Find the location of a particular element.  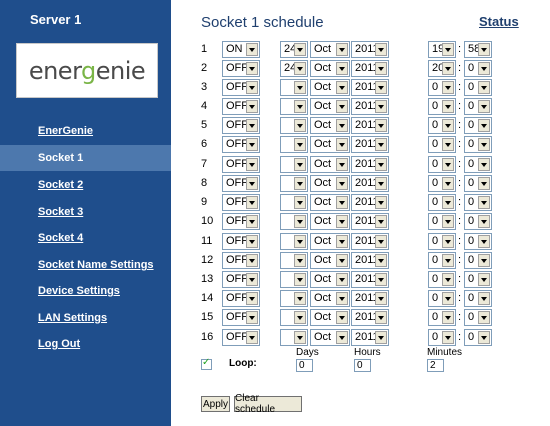

nav-item-socket-4: Socket 4 is located at coordinates (85, 238).